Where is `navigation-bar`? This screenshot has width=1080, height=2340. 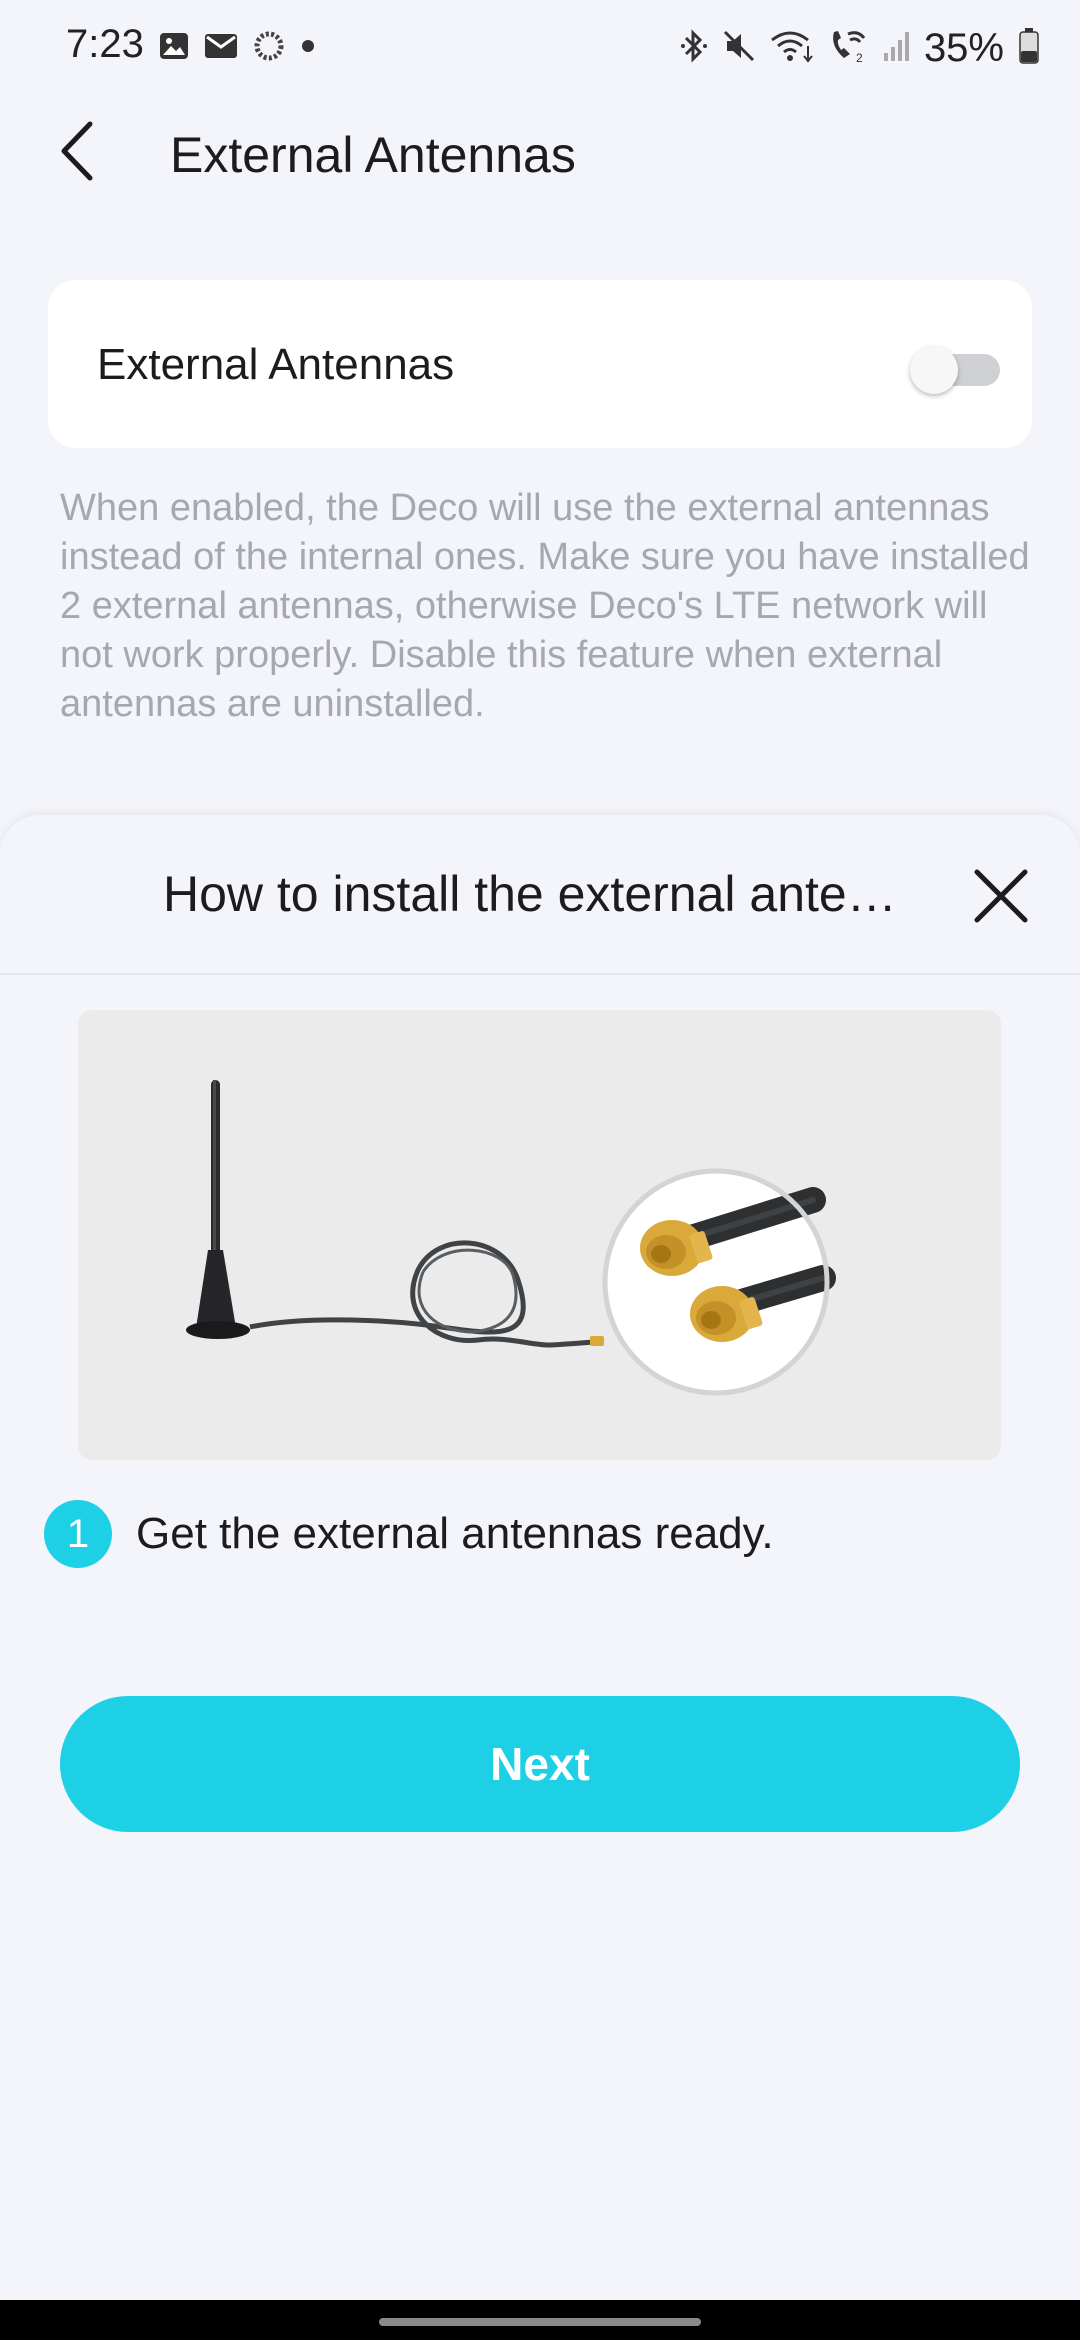
navigation-bar is located at coordinates (540, 2320).